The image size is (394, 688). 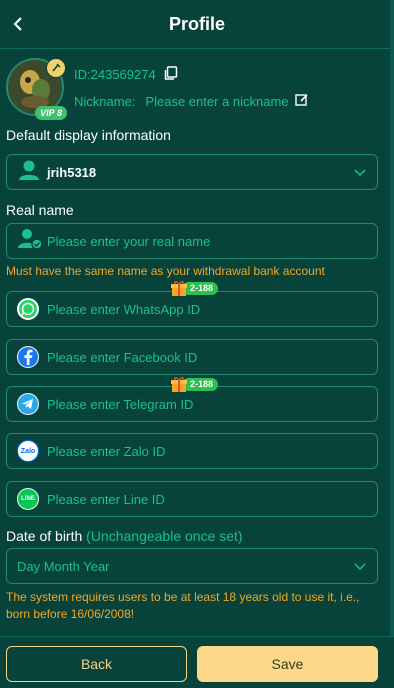 I want to click on real-name-placeholder: Please enter your real name, so click(x=129, y=241).